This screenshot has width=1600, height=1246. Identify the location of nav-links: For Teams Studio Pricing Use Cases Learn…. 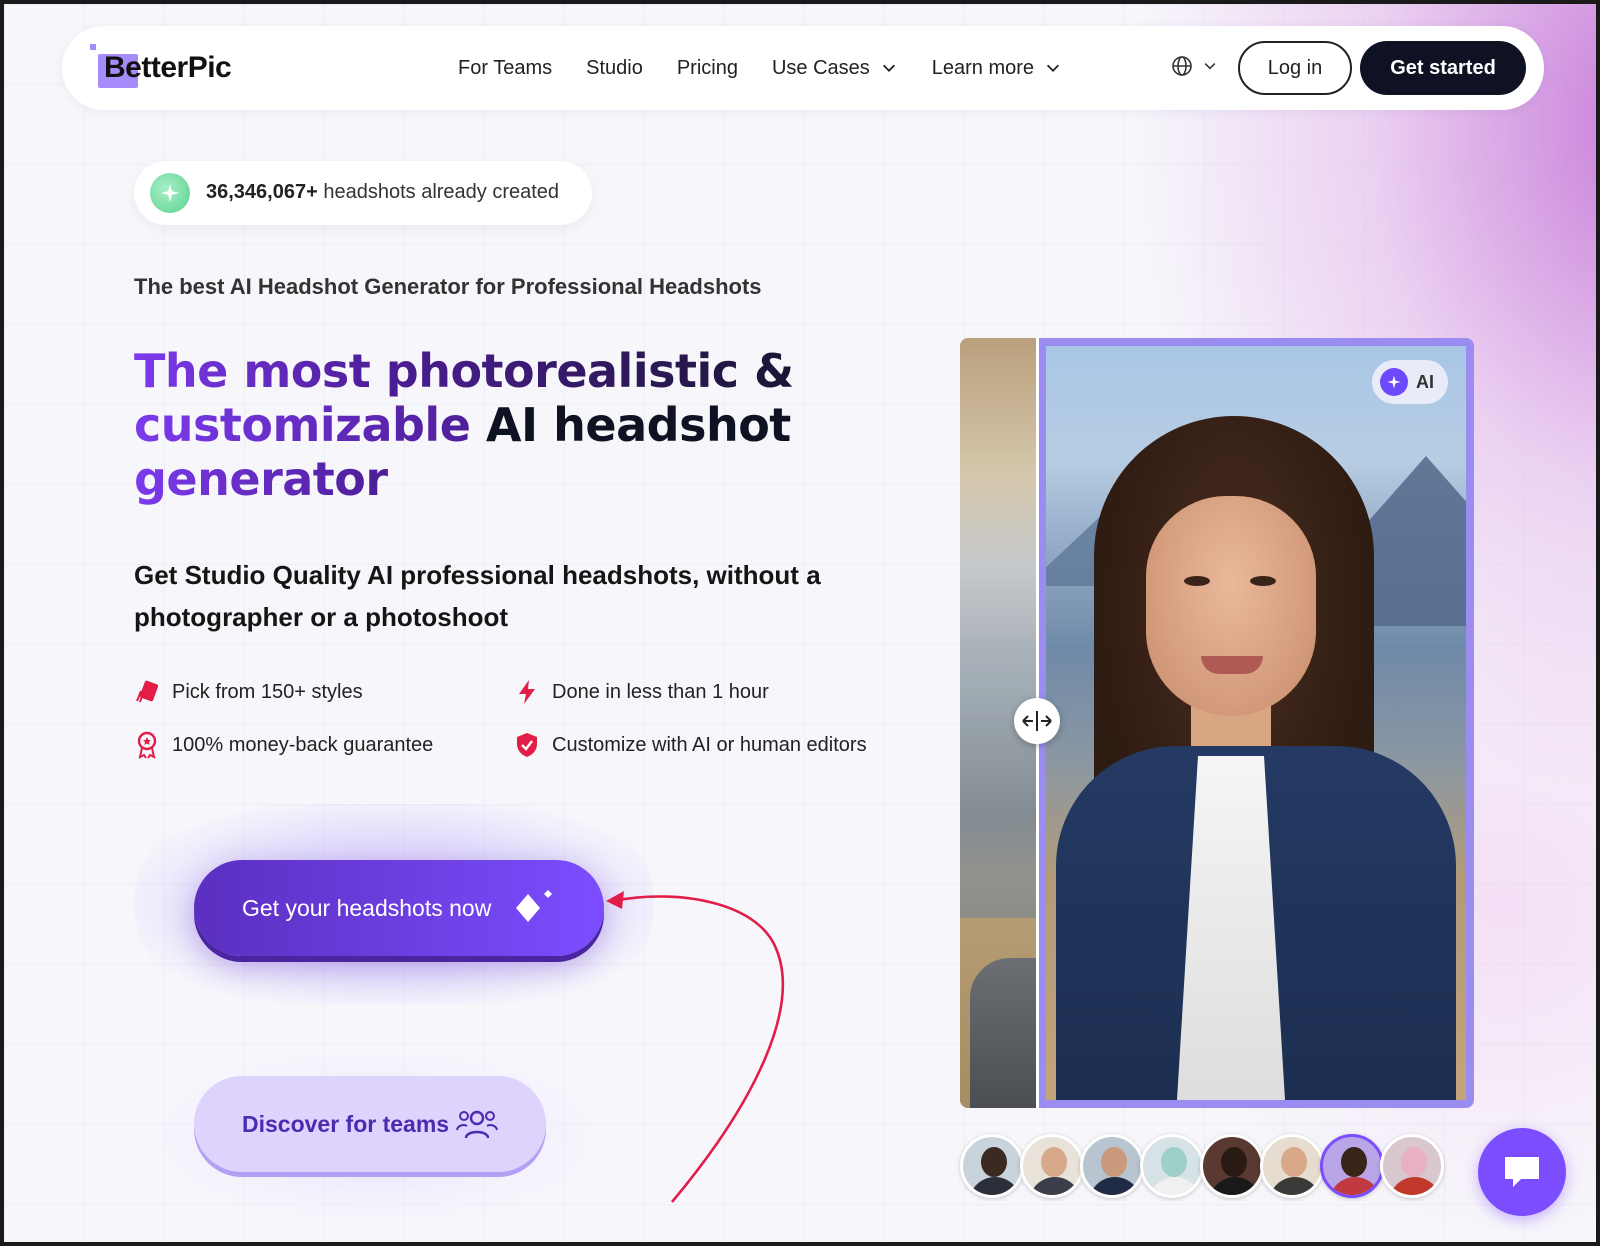
(777, 68).